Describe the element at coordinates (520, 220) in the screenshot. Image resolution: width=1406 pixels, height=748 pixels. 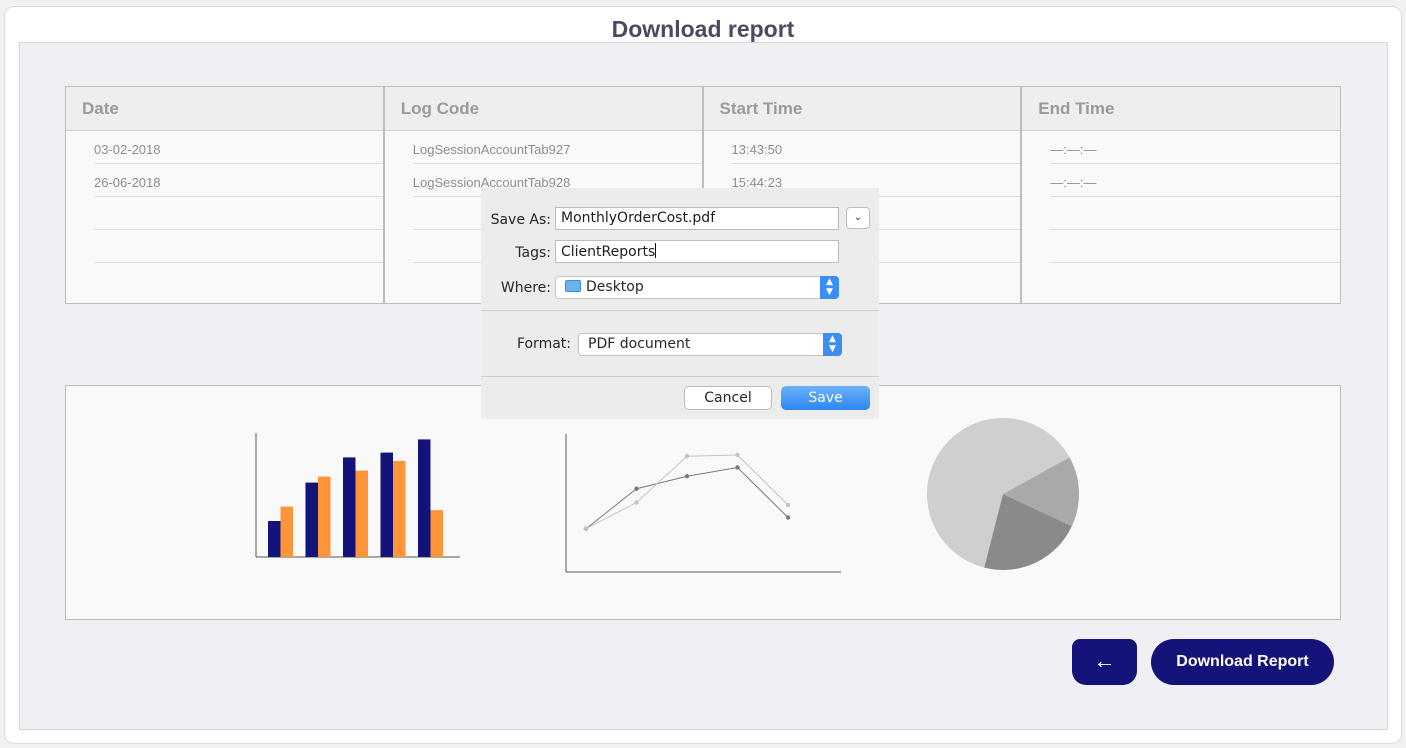
I see `save-as-label: Save As:` at that location.